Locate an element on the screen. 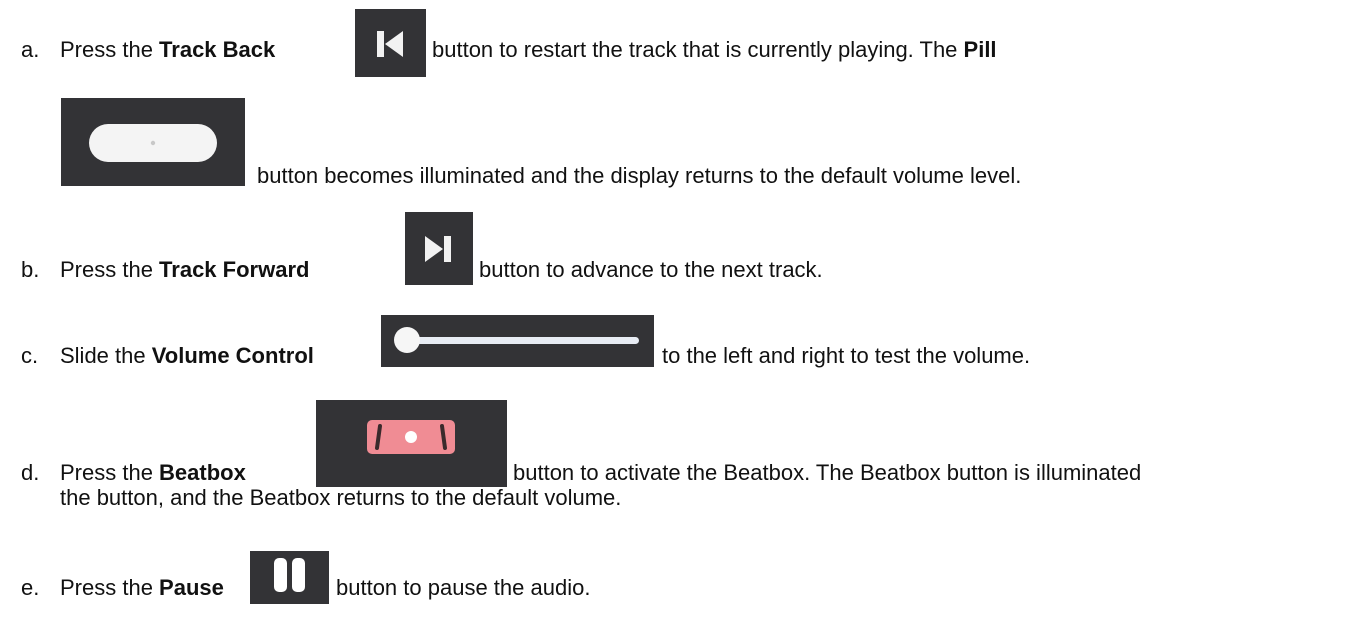 This screenshot has width=1365, height=628. step-marker: b. is located at coordinates (30, 269).